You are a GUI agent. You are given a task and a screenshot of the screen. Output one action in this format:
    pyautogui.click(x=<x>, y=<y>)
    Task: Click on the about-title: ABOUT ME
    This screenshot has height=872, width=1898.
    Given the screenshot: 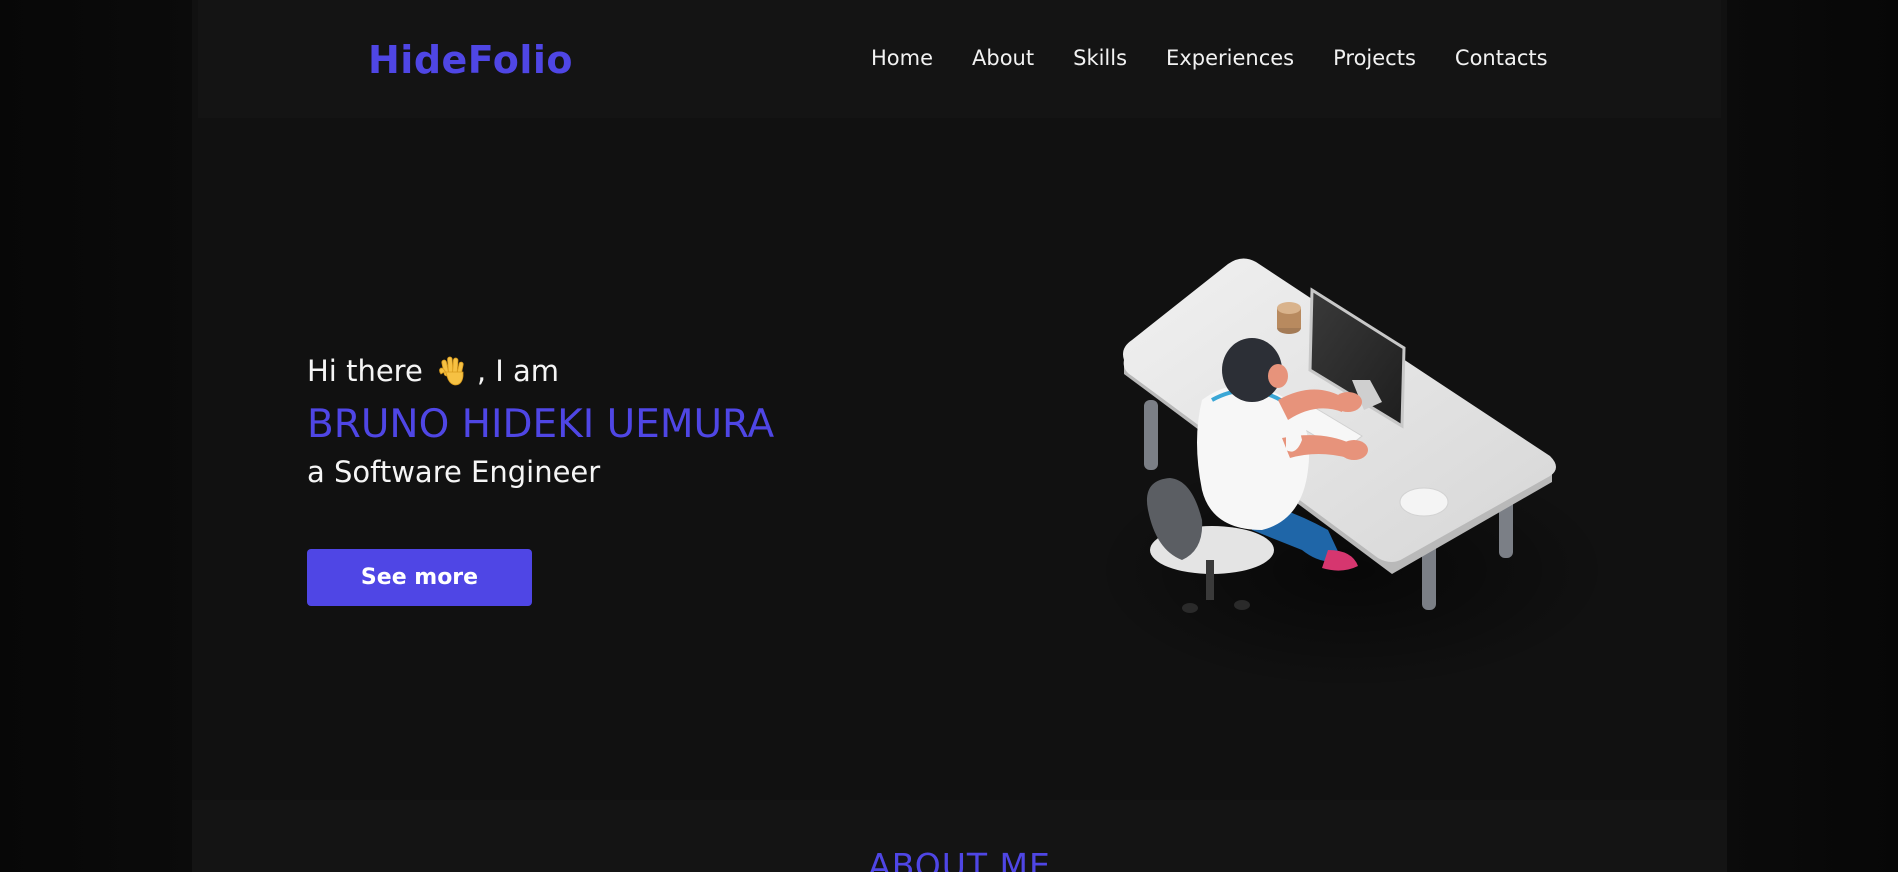 What is the action you would take?
    pyautogui.click(x=959, y=859)
    